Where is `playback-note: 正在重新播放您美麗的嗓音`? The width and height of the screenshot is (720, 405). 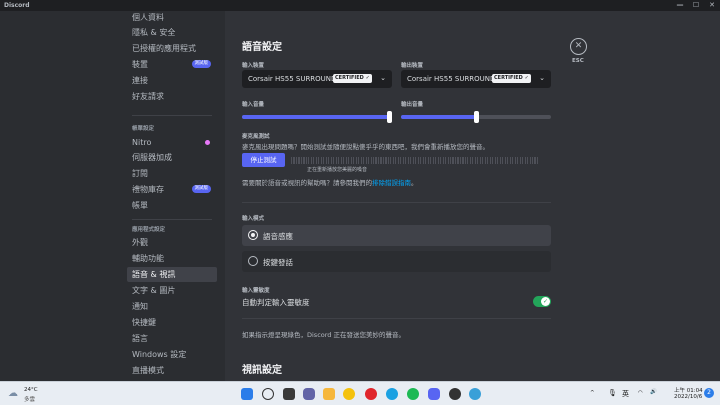
playback-note: 正在重新播放您美麗的嗓音 is located at coordinates (337, 170).